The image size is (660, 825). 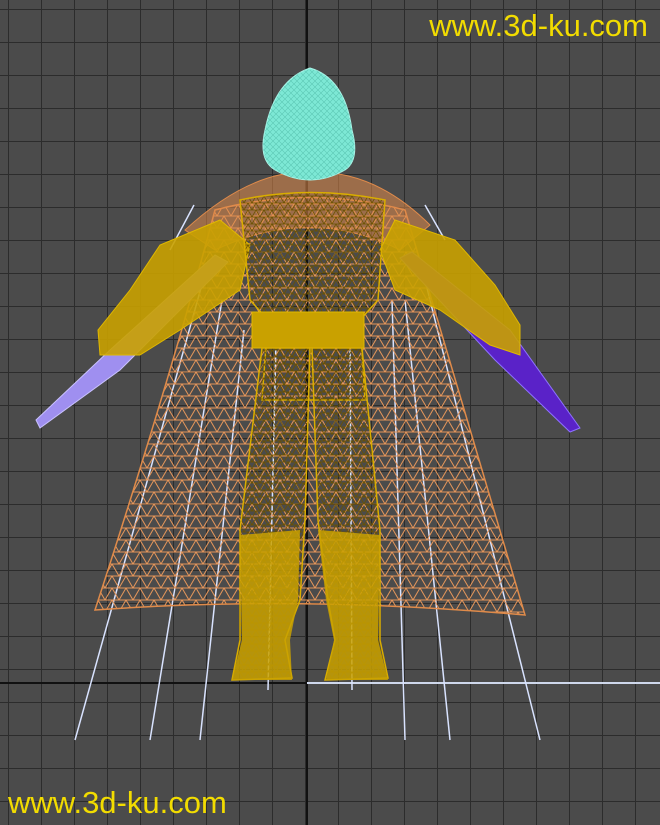 I want to click on right-boot, so click(x=353, y=605).